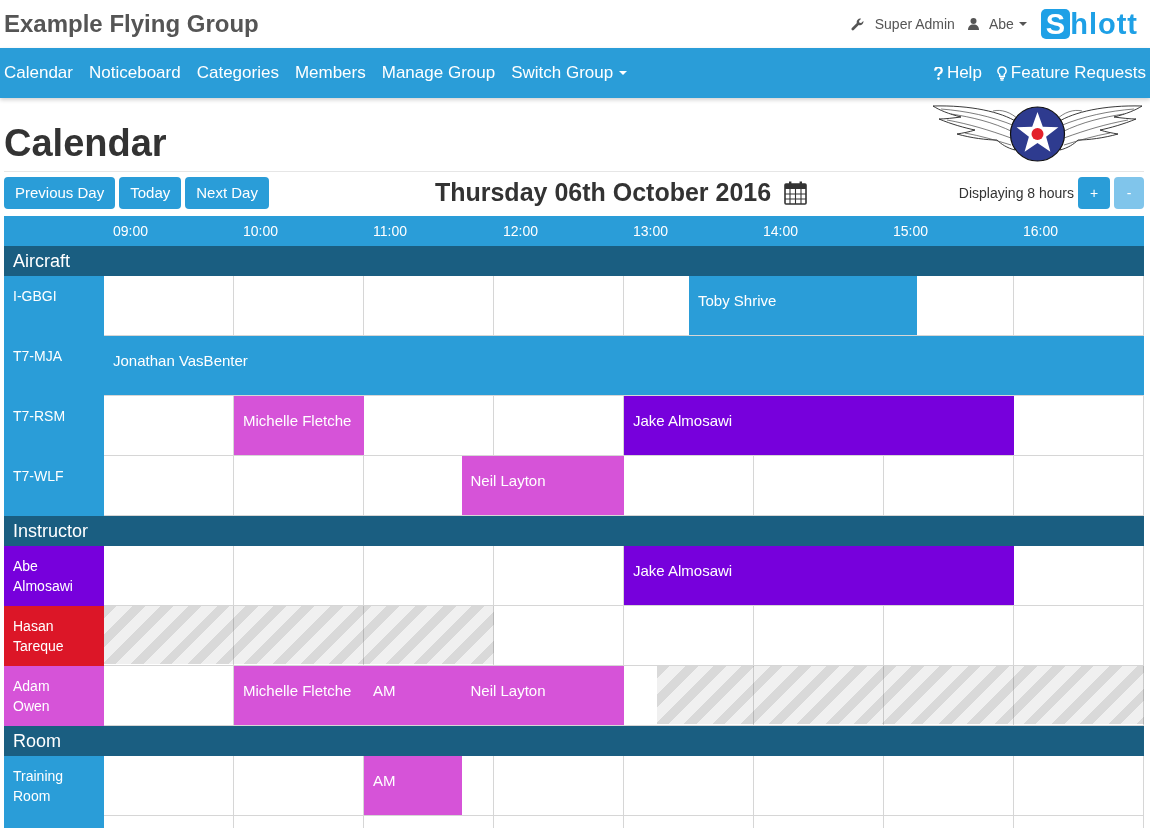  Describe the element at coordinates (438, 73) in the screenshot. I see `nav-link: Manage Group` at that location.